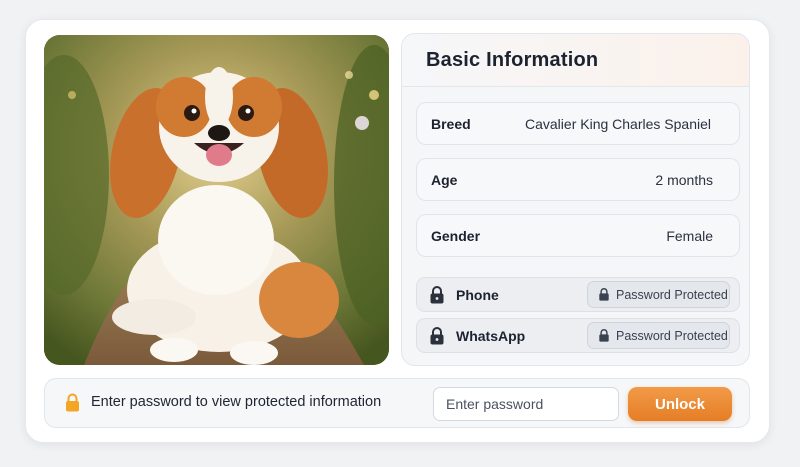 The height and width of the screenshot is (467, 800). Describe the element at coordinates (672, 335) in the screenshot. I see `whatsapp-protected-text: Password Protected` at that location.